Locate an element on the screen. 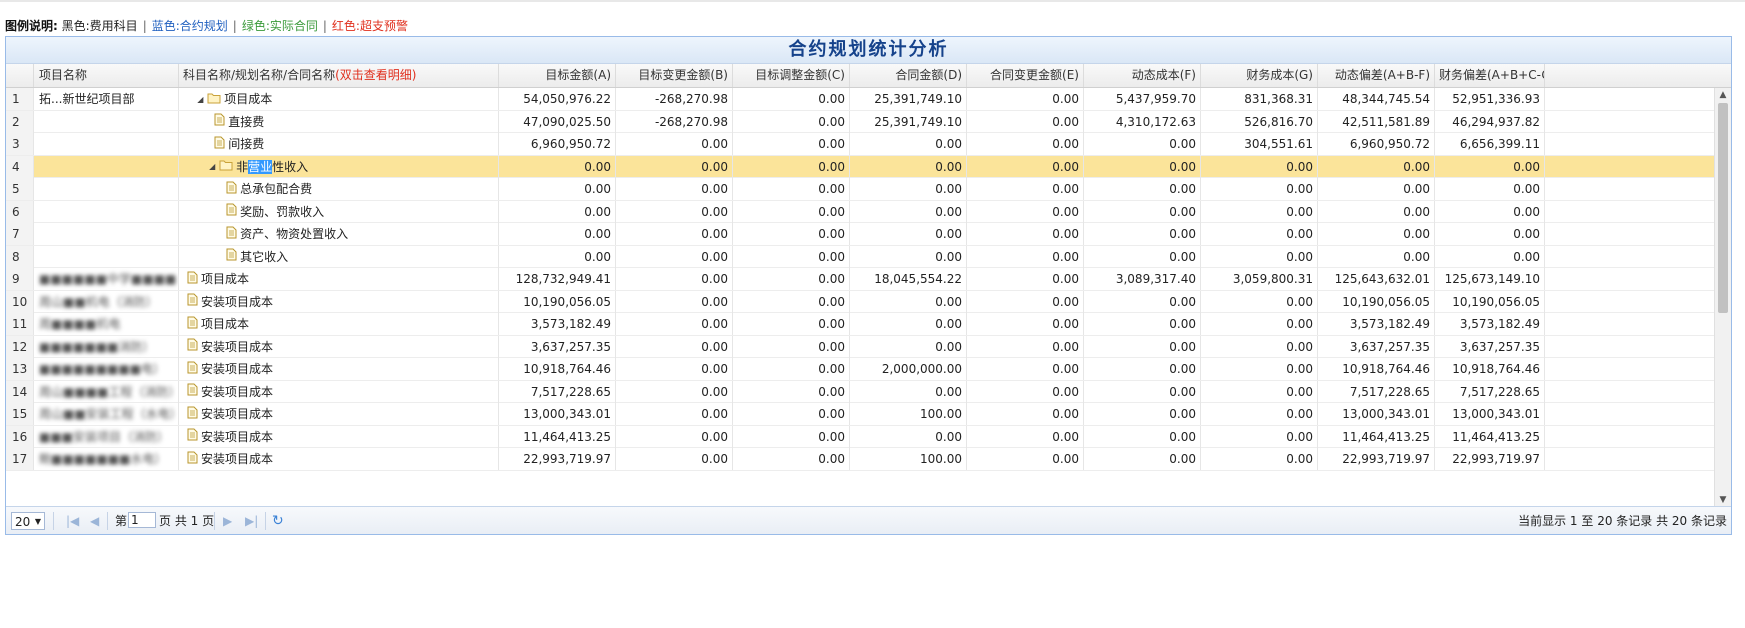 The image size is (1745, 628). header-target-adjust: 目标调整金额(C) is located at coordinates (791, 75).